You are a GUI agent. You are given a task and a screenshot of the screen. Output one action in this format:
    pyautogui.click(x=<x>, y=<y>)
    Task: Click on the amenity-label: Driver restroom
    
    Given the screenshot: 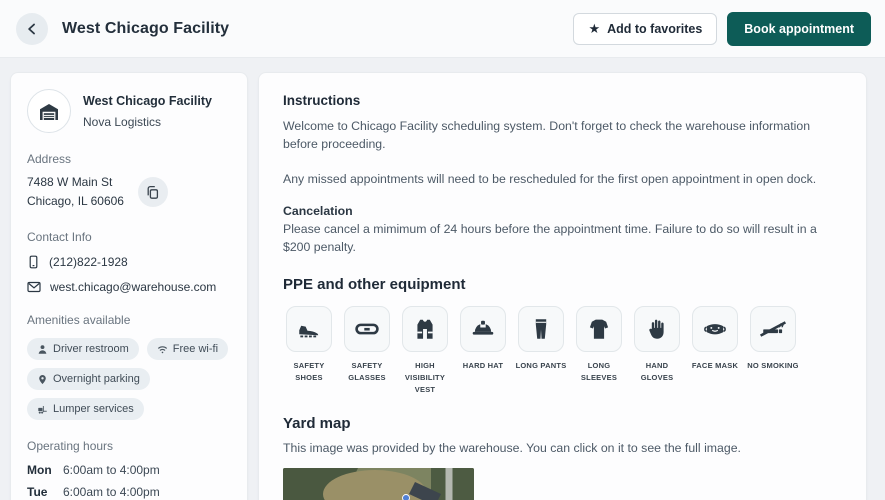 What is the action you would take?
    pyautogui.click(x=91, y=349)
    